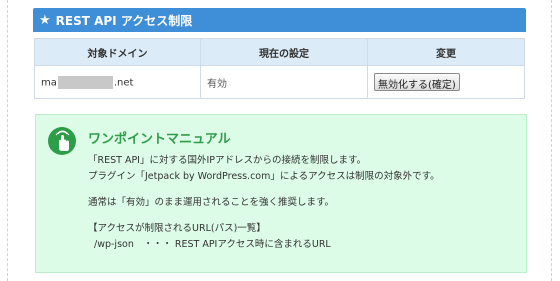 Image resolution: width=560 pixels, height=281 pixels. Describe the element at coordinates (62, 141) in the screenshot. I see `tap-hand-icon` at that location.